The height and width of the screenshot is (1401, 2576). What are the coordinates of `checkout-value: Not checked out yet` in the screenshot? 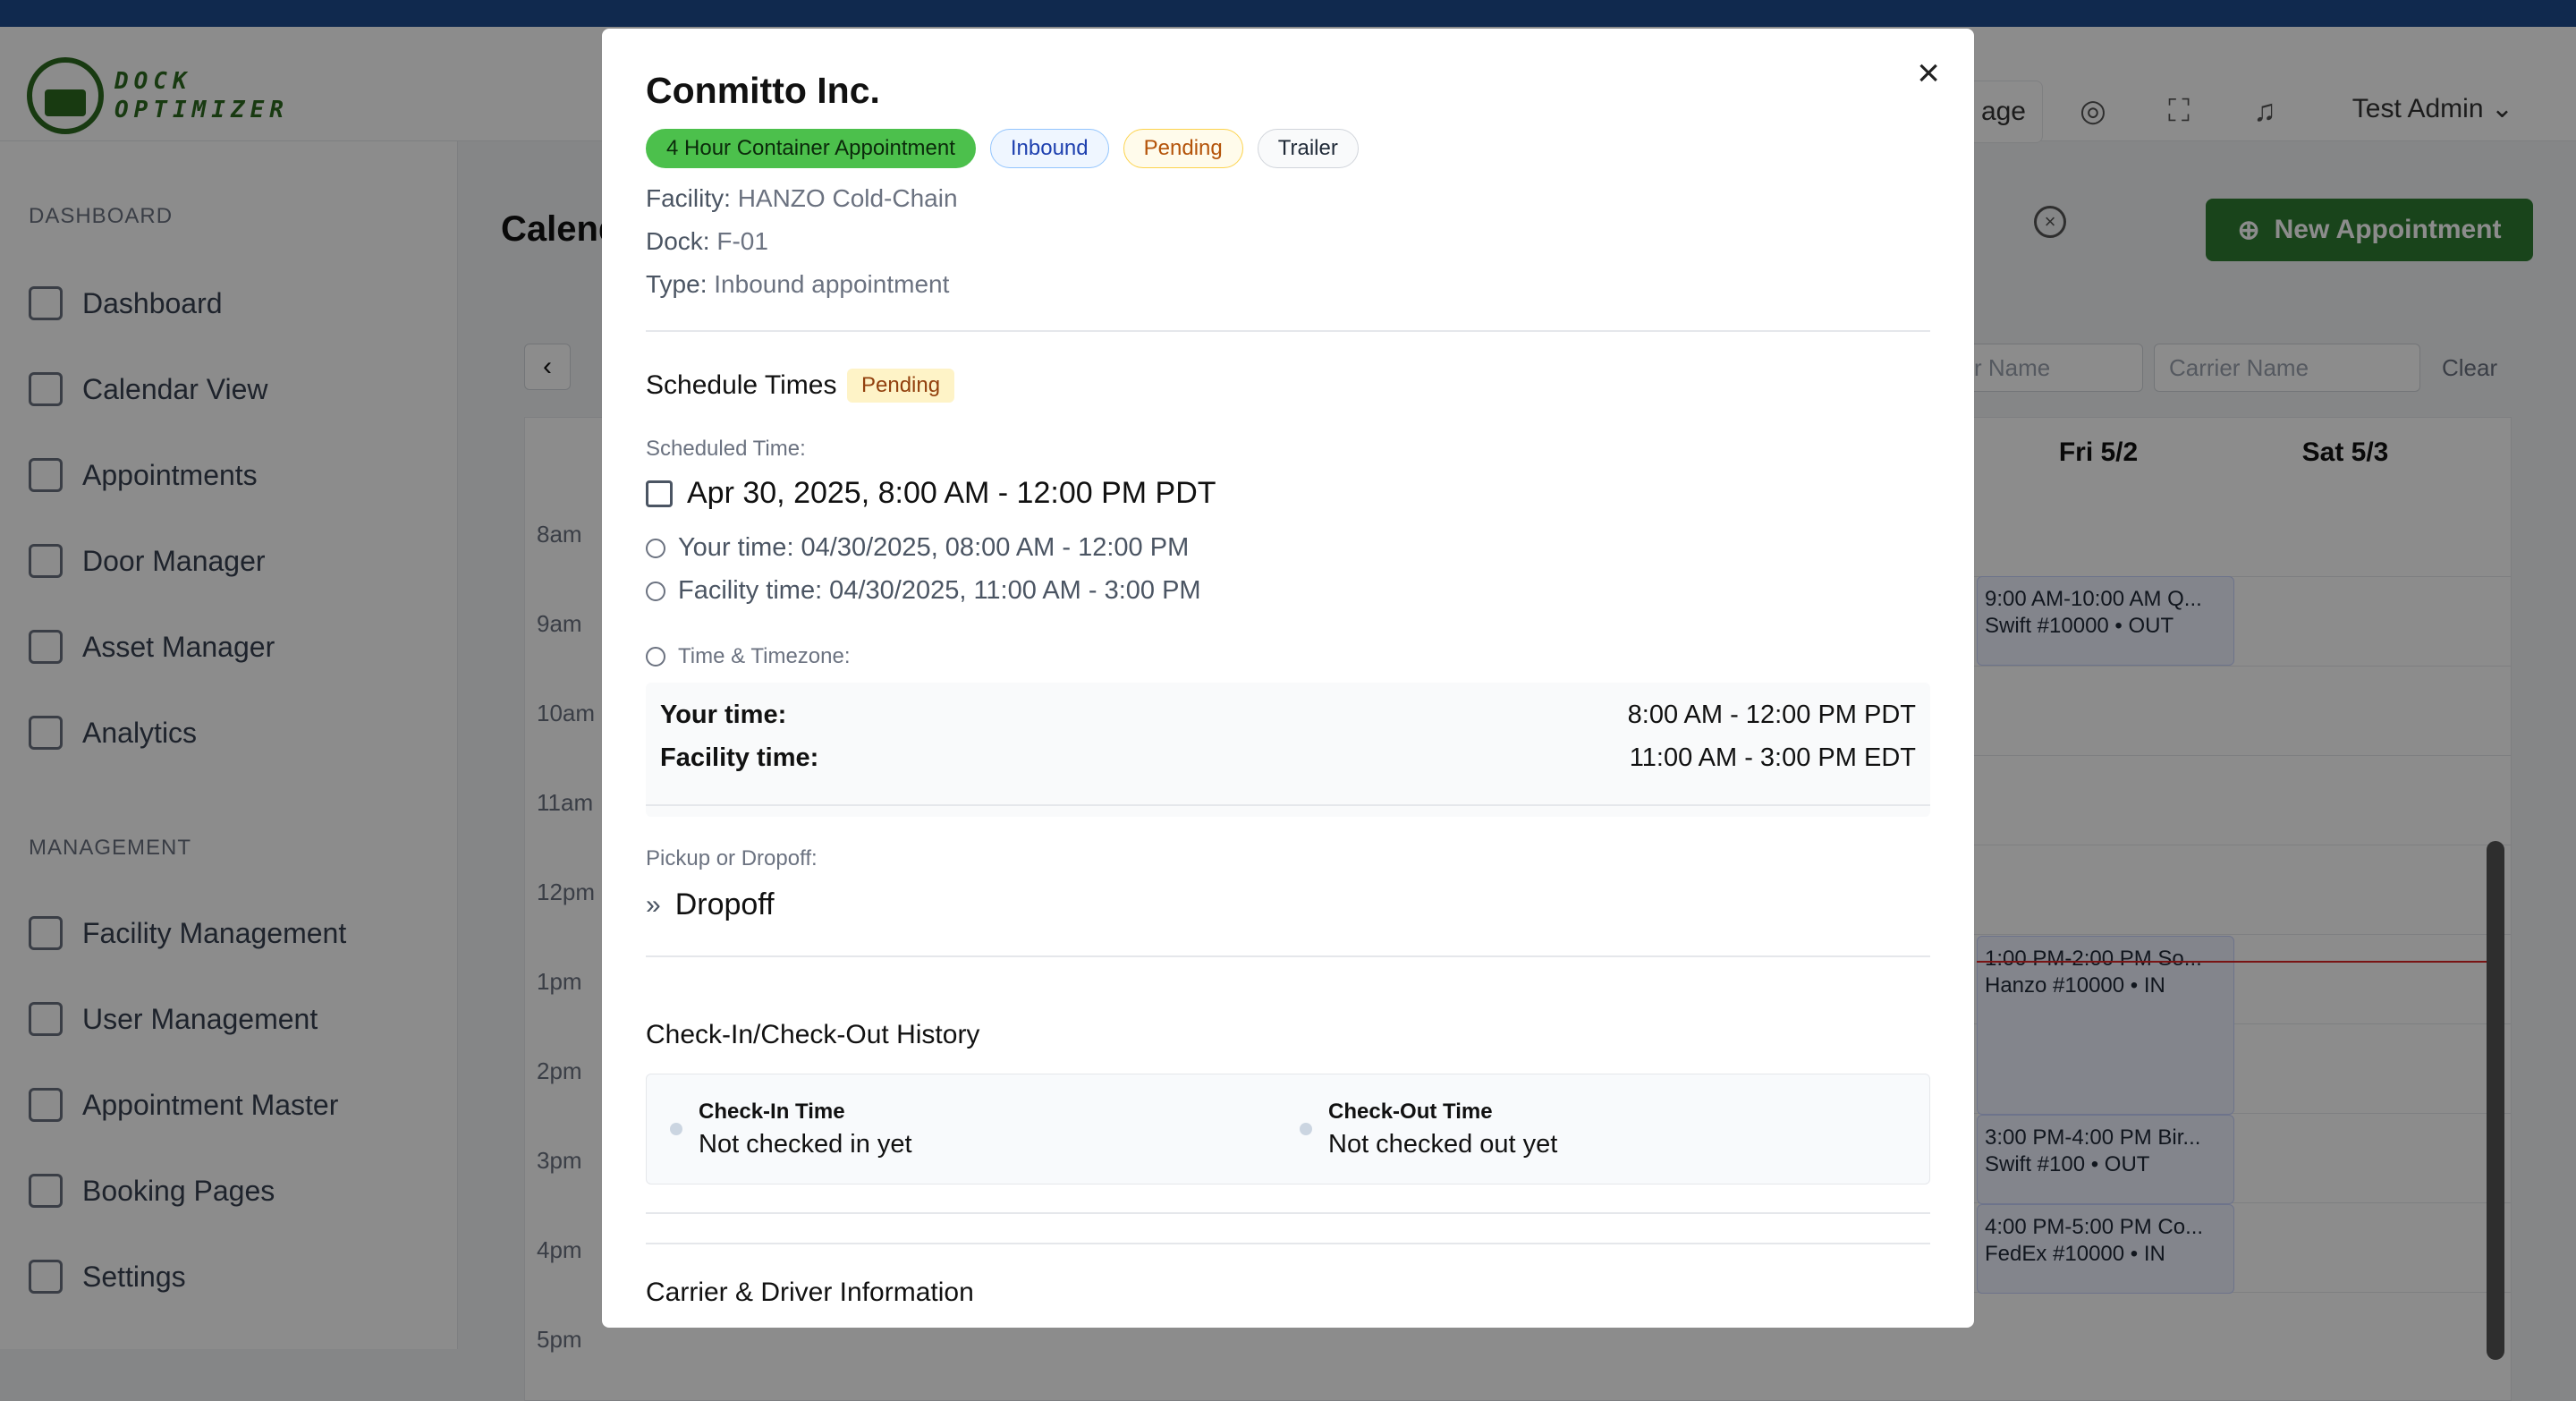 It's located at (1443, 1144).